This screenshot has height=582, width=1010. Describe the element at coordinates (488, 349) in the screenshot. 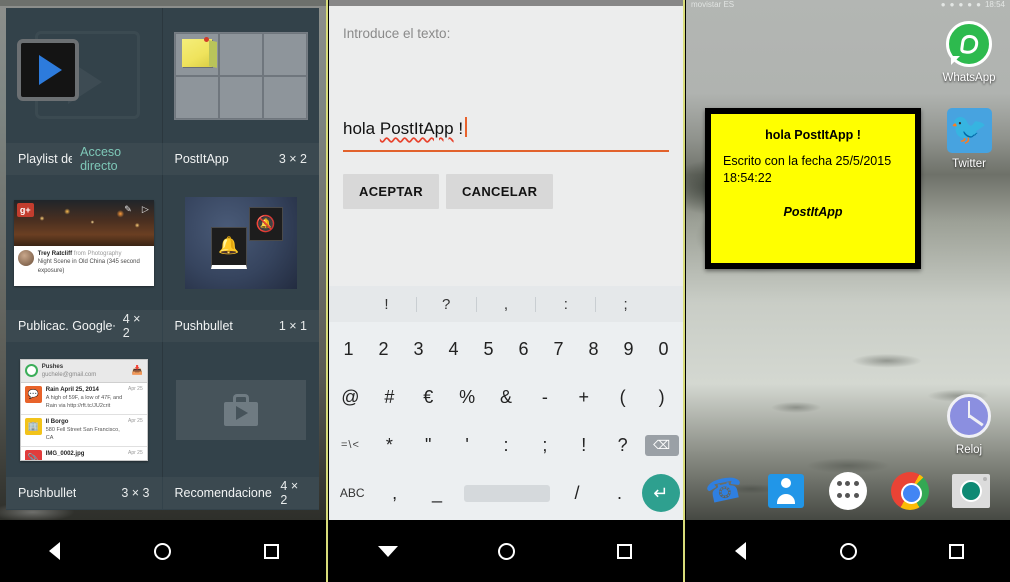

I see `key-5: 5` at that location.